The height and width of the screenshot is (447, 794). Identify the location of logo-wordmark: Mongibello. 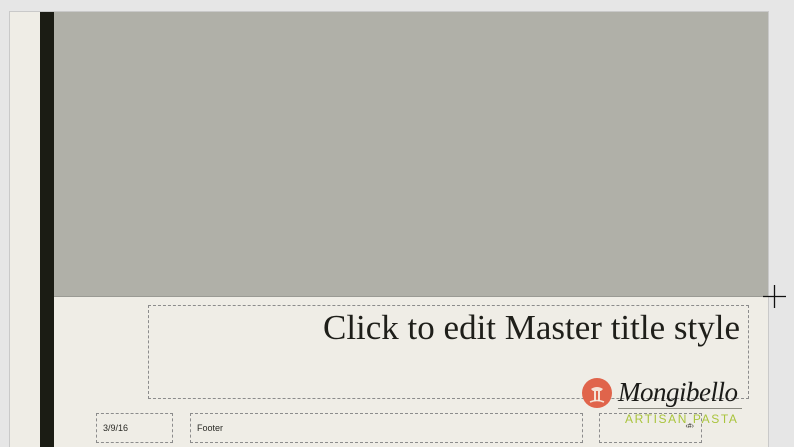
(678, 392).